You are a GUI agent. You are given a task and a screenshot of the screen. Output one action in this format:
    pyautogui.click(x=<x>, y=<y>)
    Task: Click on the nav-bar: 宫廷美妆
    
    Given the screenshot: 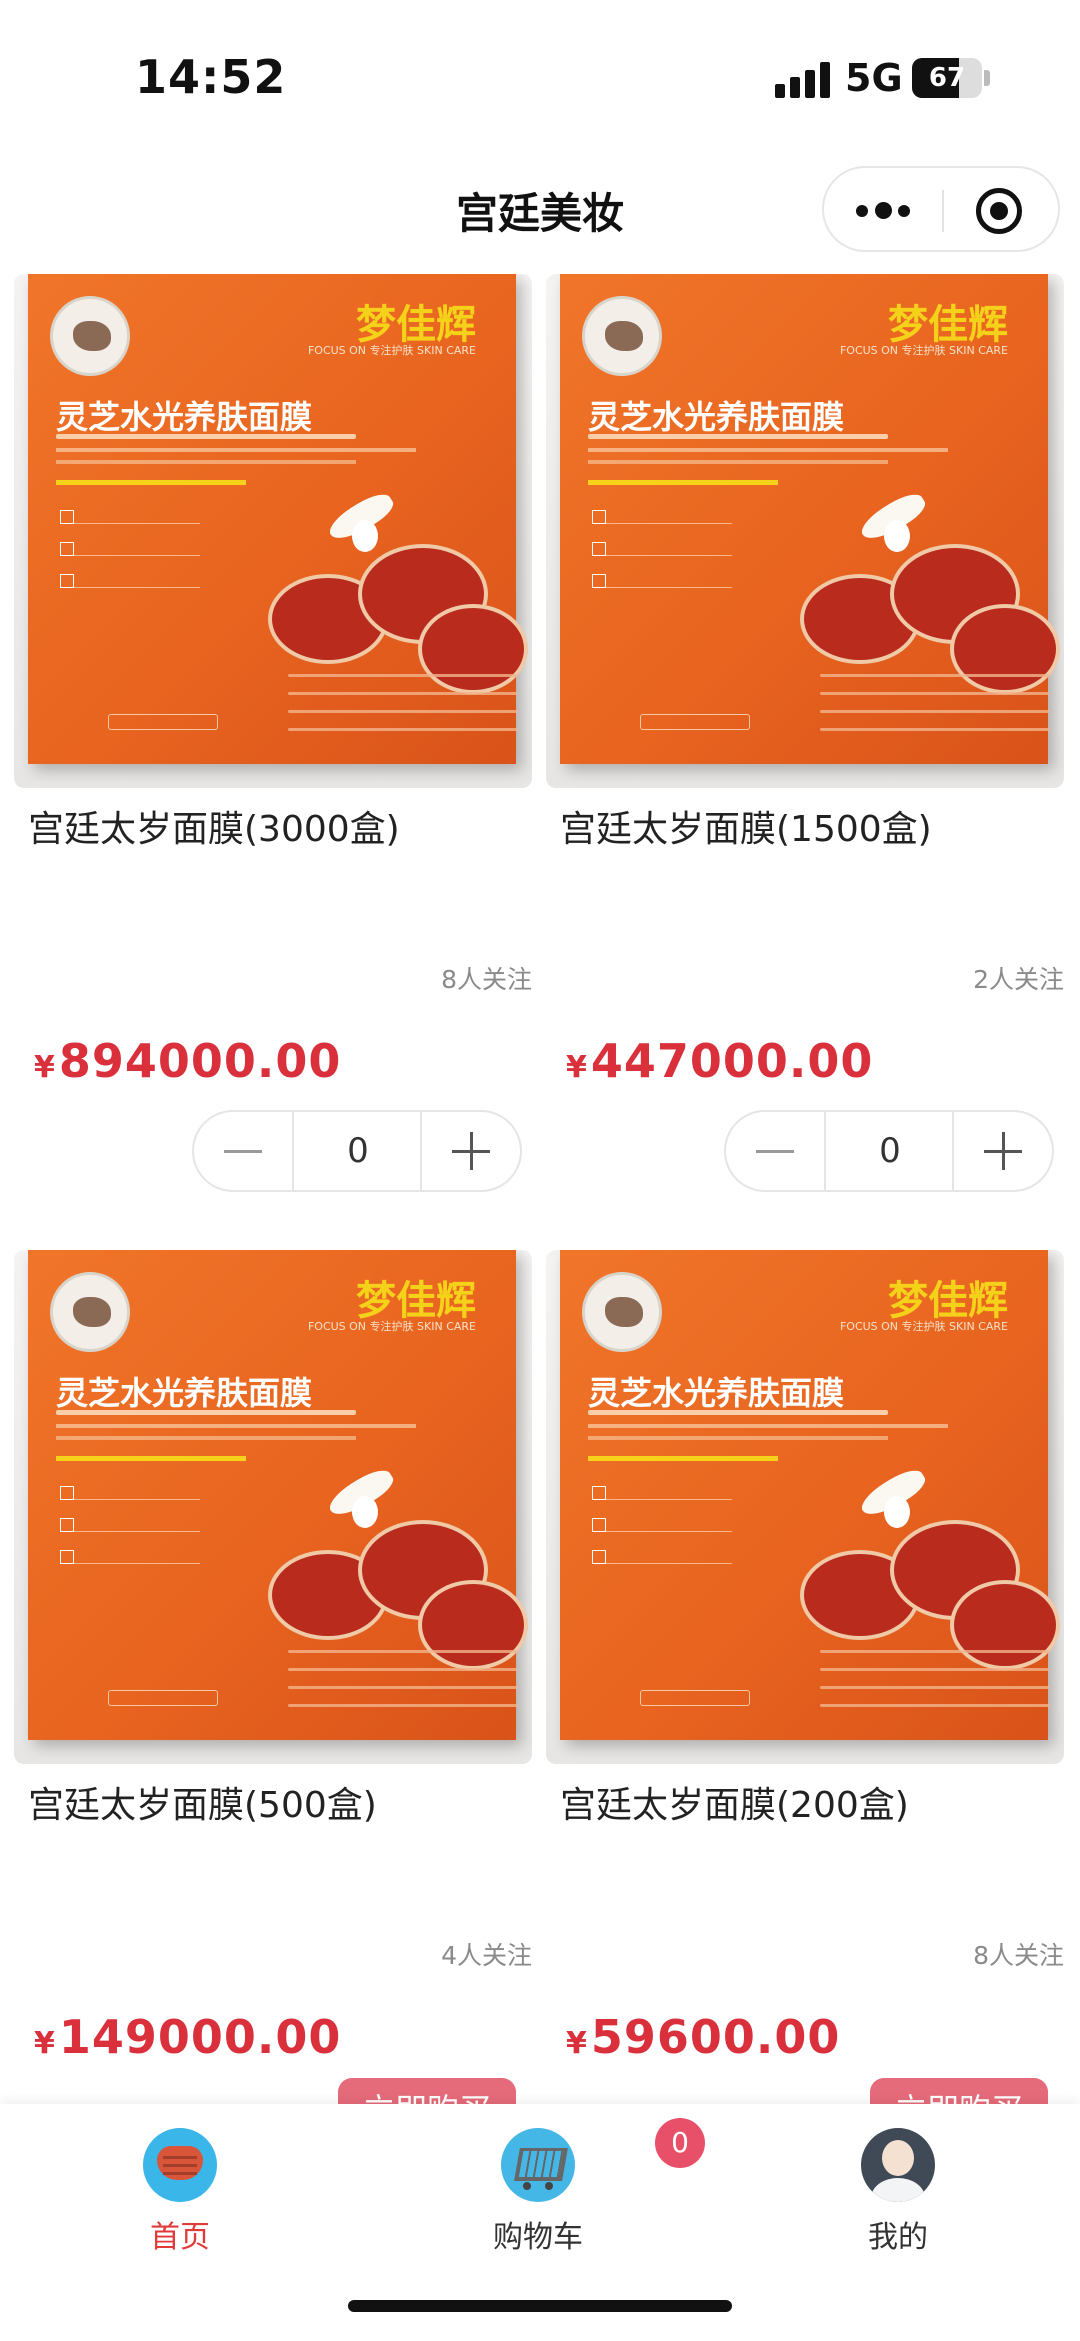 What is the action you would take?
    pyautogui.click(x=540, y=210)
    